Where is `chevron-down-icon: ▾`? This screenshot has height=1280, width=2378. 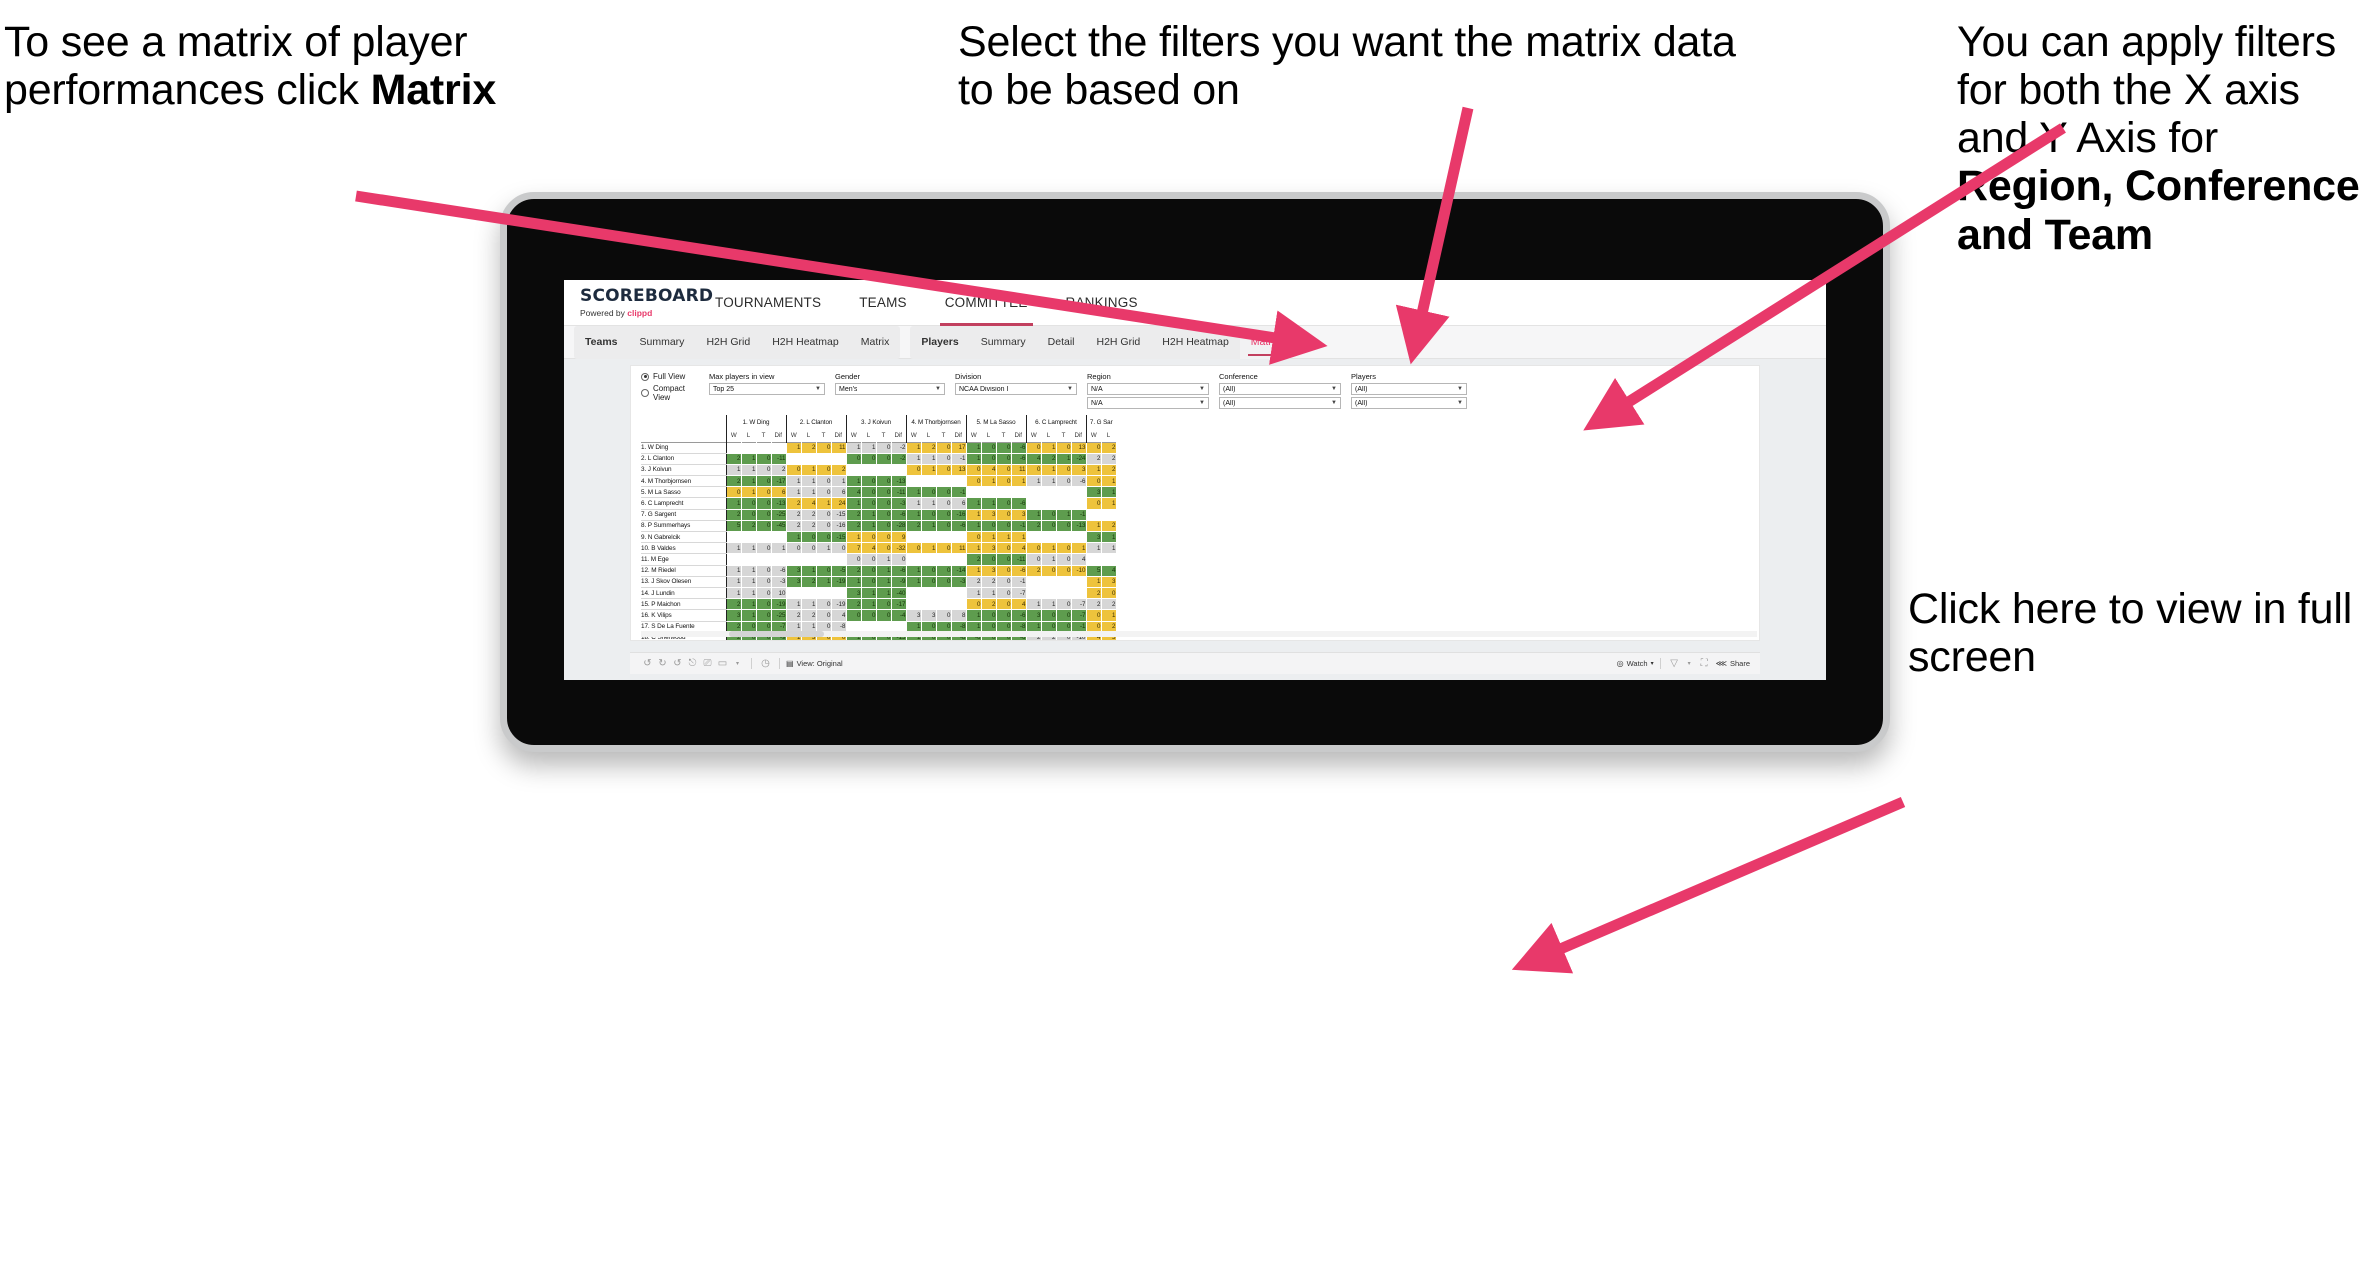
chevron-down-icon: ▾ is located at coordinates (1689, 664).